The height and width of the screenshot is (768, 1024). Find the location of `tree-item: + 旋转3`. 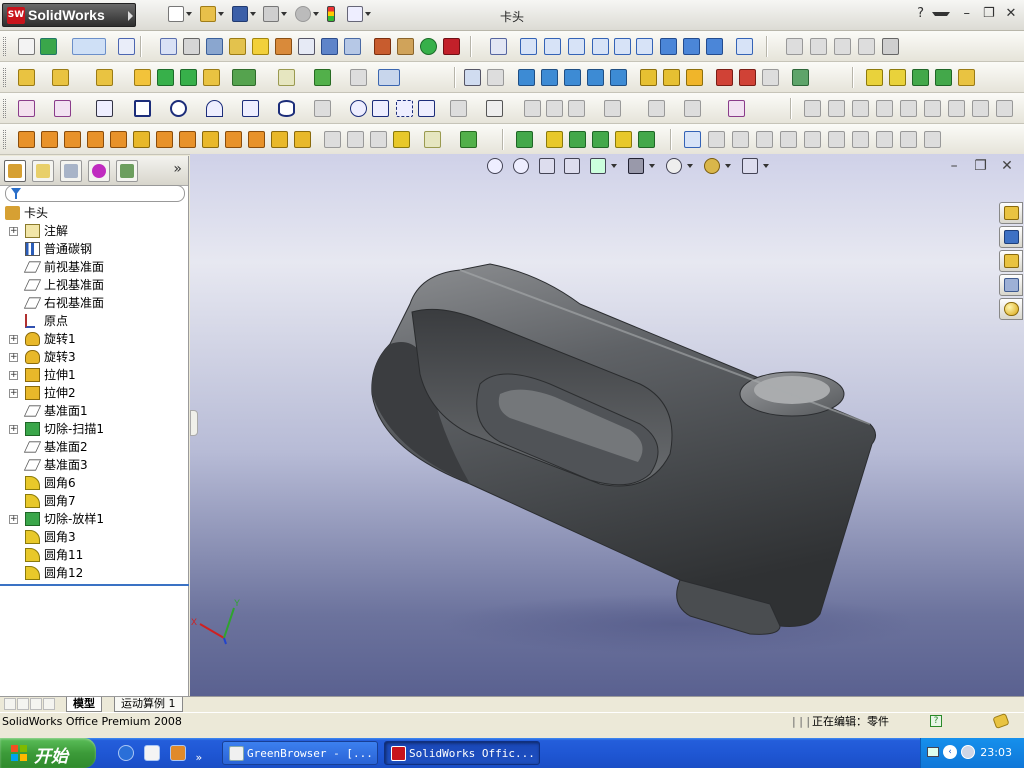

tree-item: + 旋转3 is located at coordinates (94, 357).